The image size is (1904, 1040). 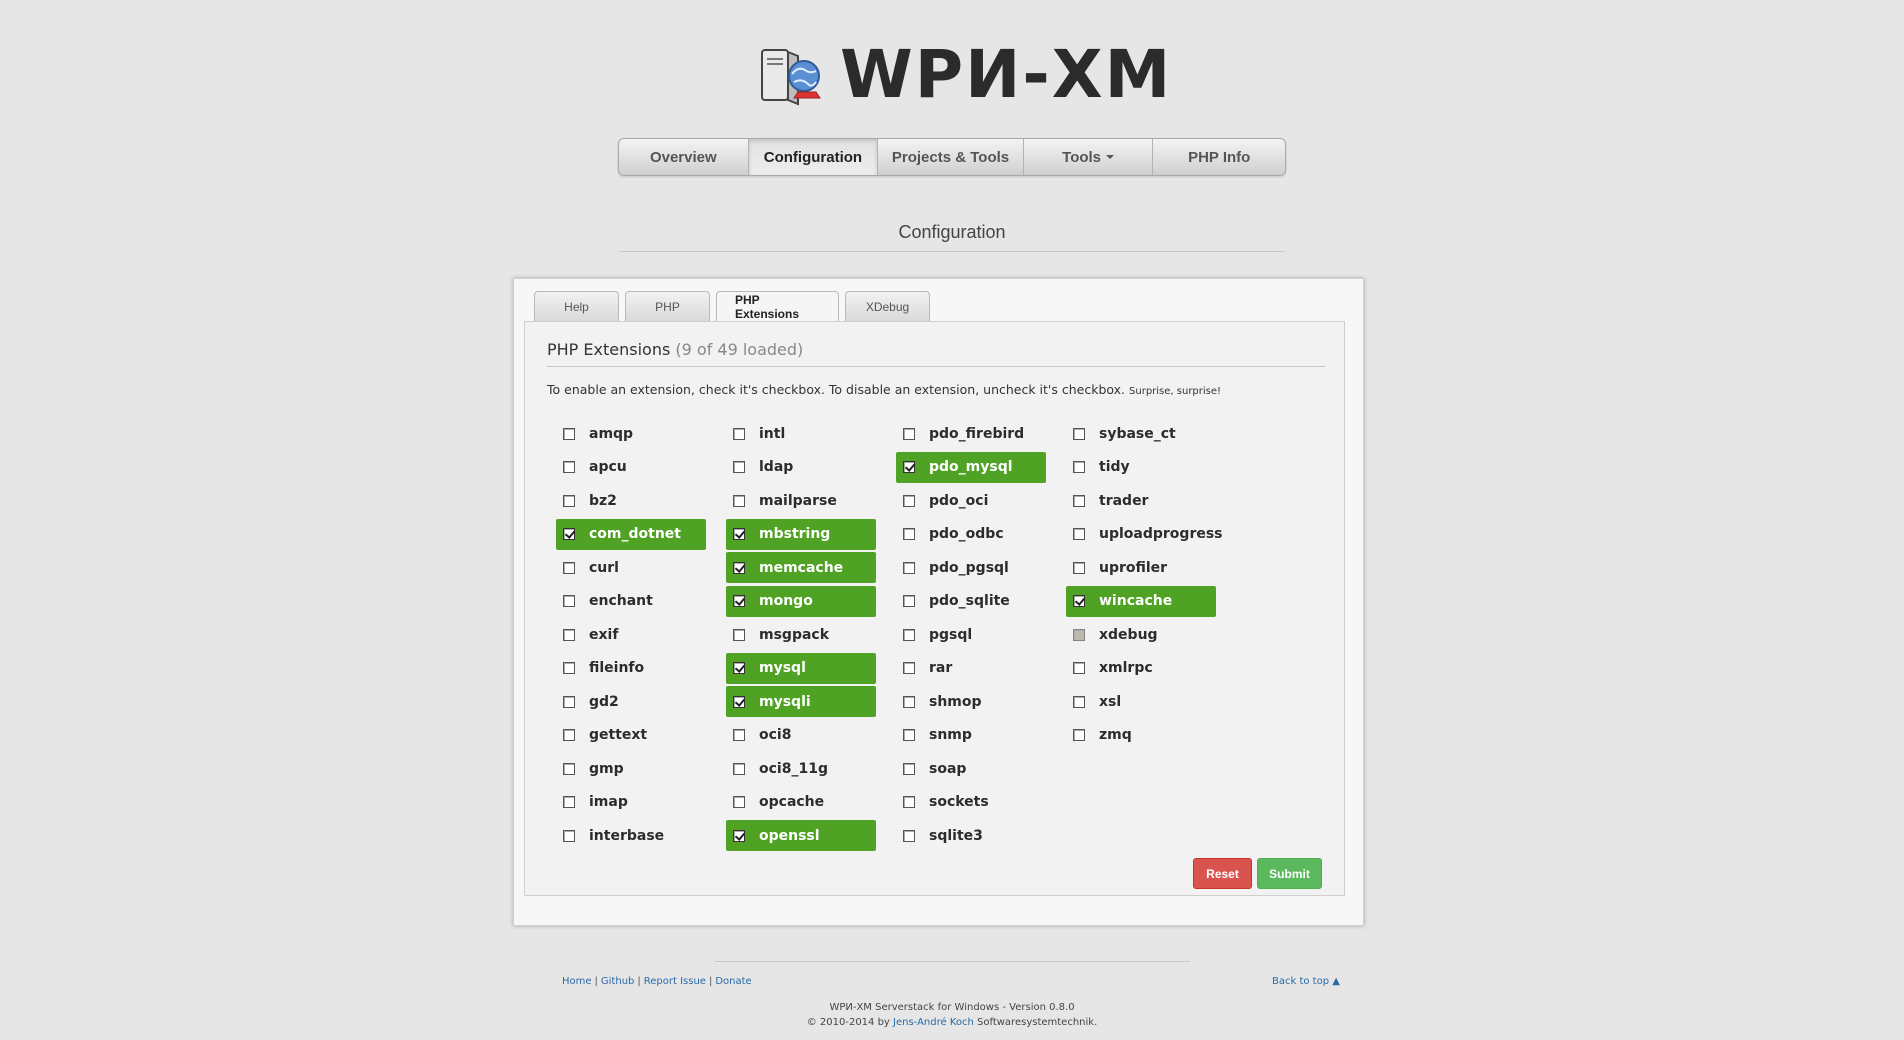 I want to click on extension-mongo: mongo, so click(x=801, y=601).